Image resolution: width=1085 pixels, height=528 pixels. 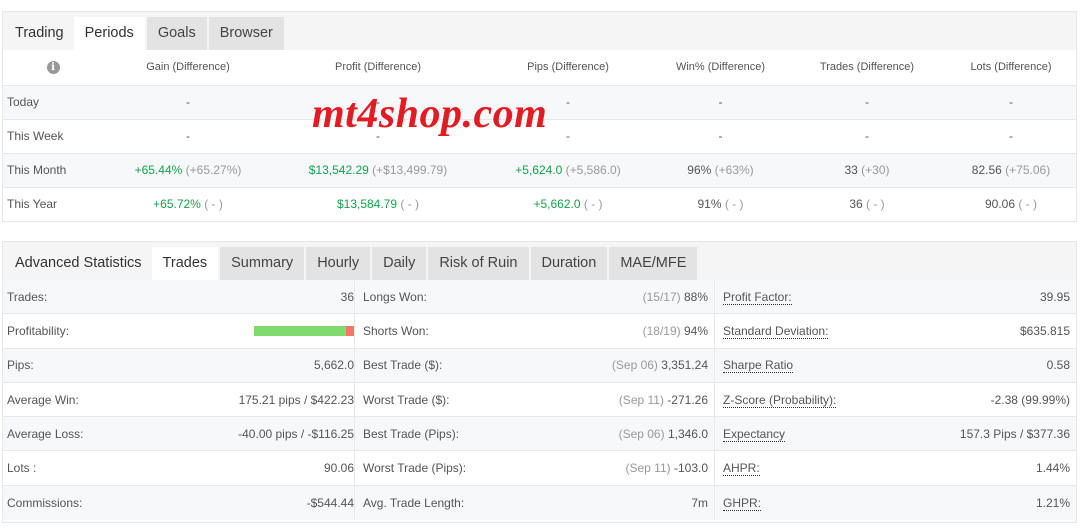 I want to click on stat-label-text: Z-Score (Probability):, so click(x=780, y=400).